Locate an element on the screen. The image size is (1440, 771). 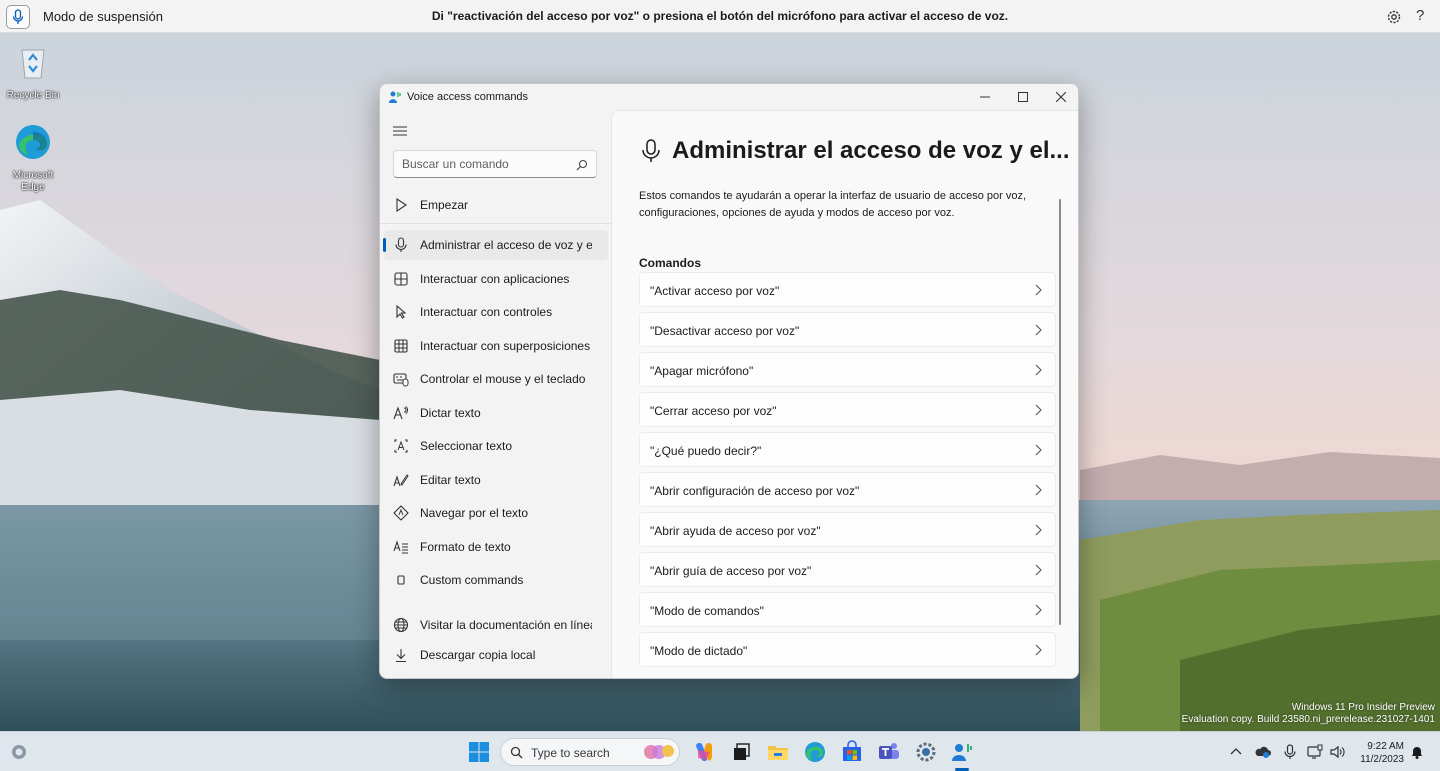
nav-item-navegar: Navegar por el texto is located at coordinates (496, 513).